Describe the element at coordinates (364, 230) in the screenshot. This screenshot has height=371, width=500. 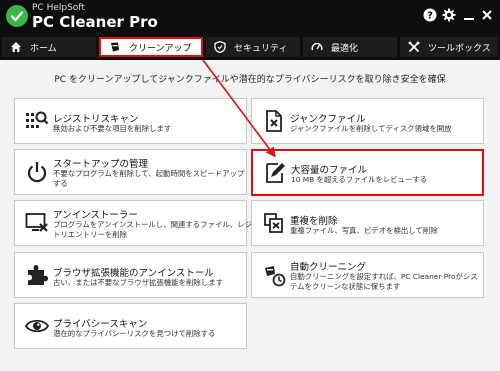
I see `card-description: 重複ファイル、写真、ビデオを検出して削除` at that location.